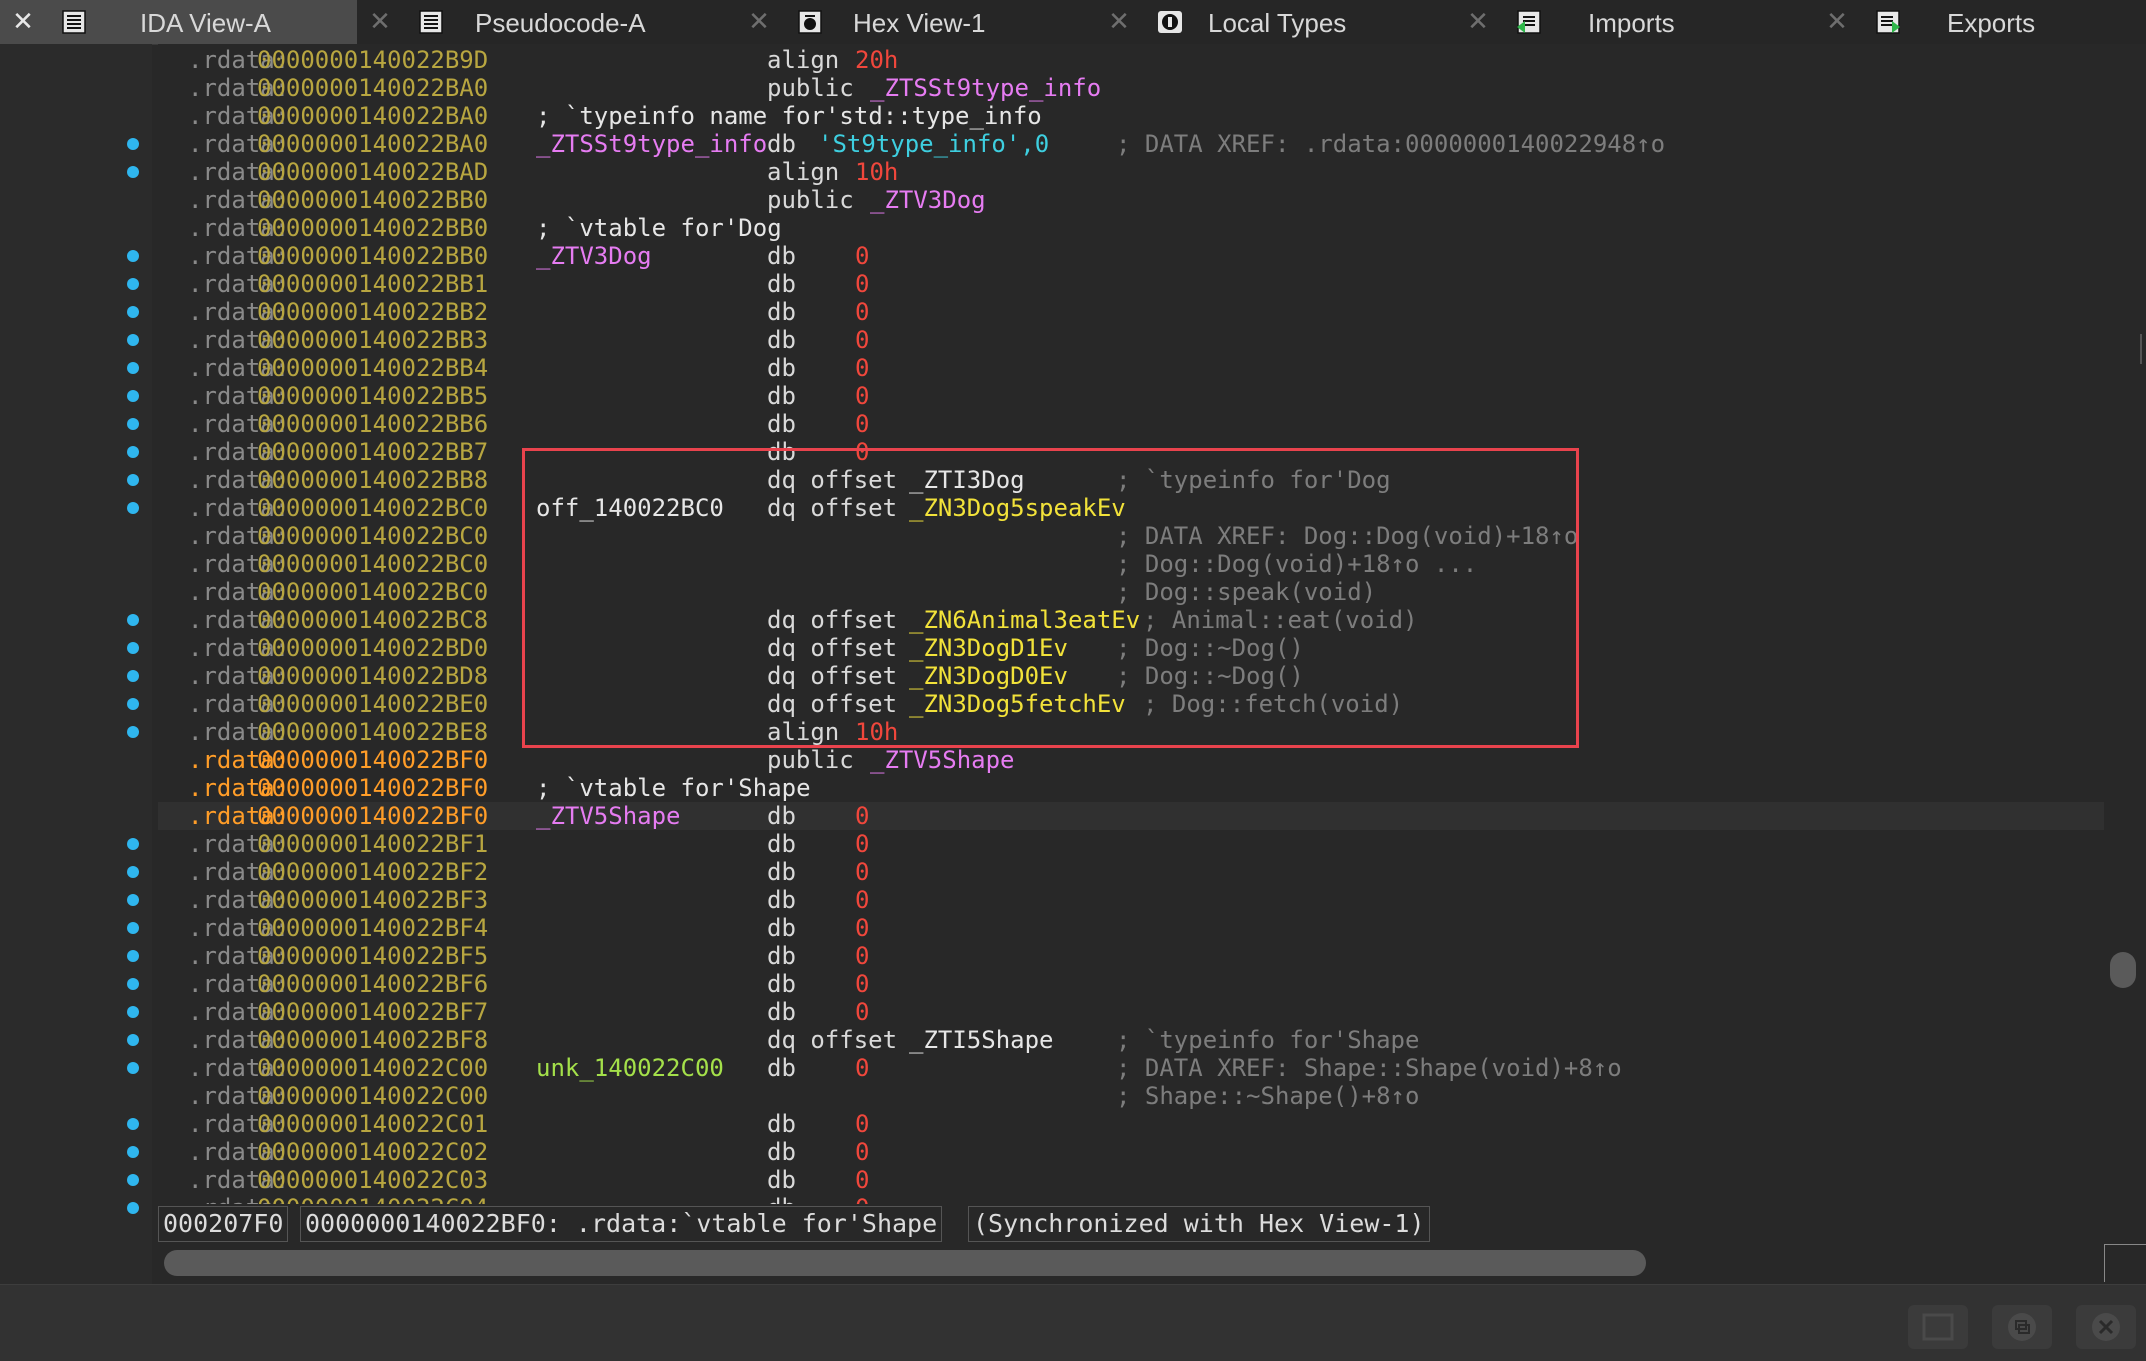 The height and width of the screenshot is (1361, 2146). I want to click on vertical-scrollbar-thumb, so click(2123, 970).